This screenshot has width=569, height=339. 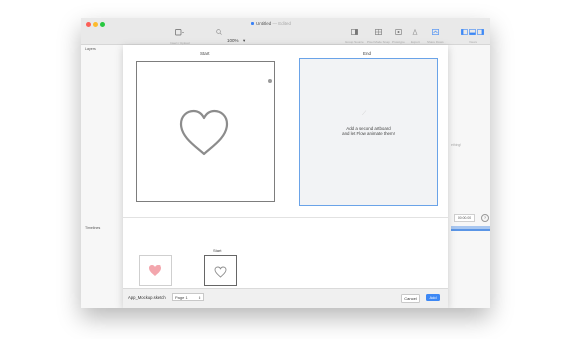 I want to click on resize-handle, so click(x=270, y=81).